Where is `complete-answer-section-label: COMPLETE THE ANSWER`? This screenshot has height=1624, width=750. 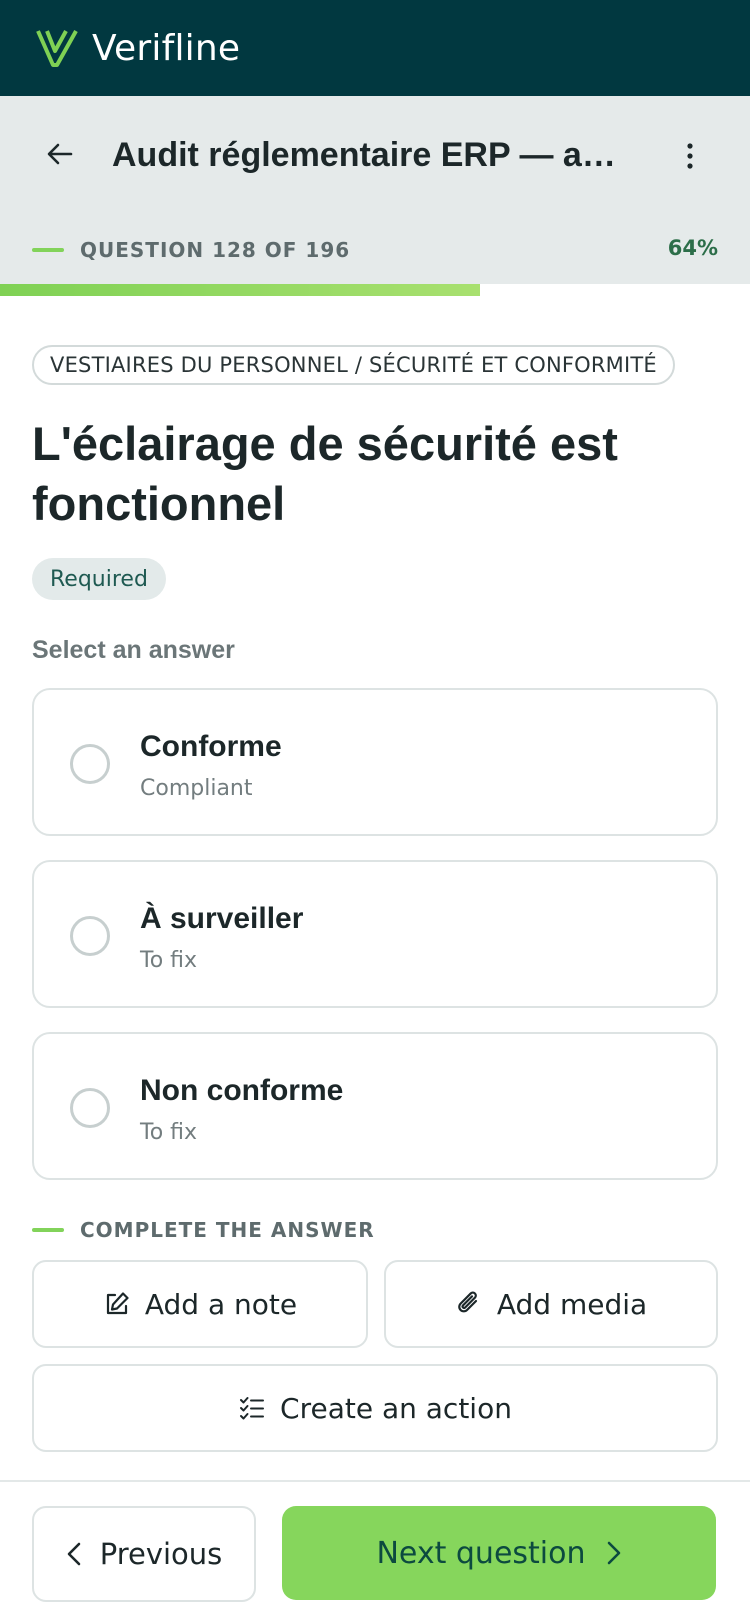
complete-answer-section-label: COMPLETE THE ANSWER is located at coordinates (203, 1230).